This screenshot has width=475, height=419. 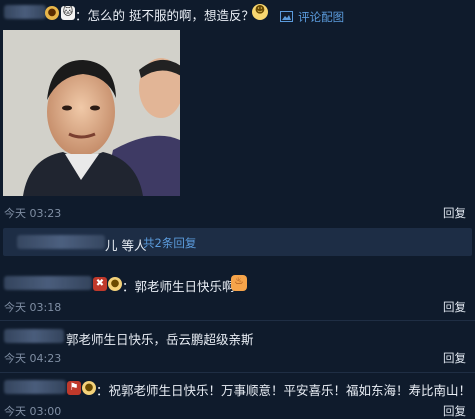 I want to click on bow-emoji-icon: ✖, so click(x=100, y=284).